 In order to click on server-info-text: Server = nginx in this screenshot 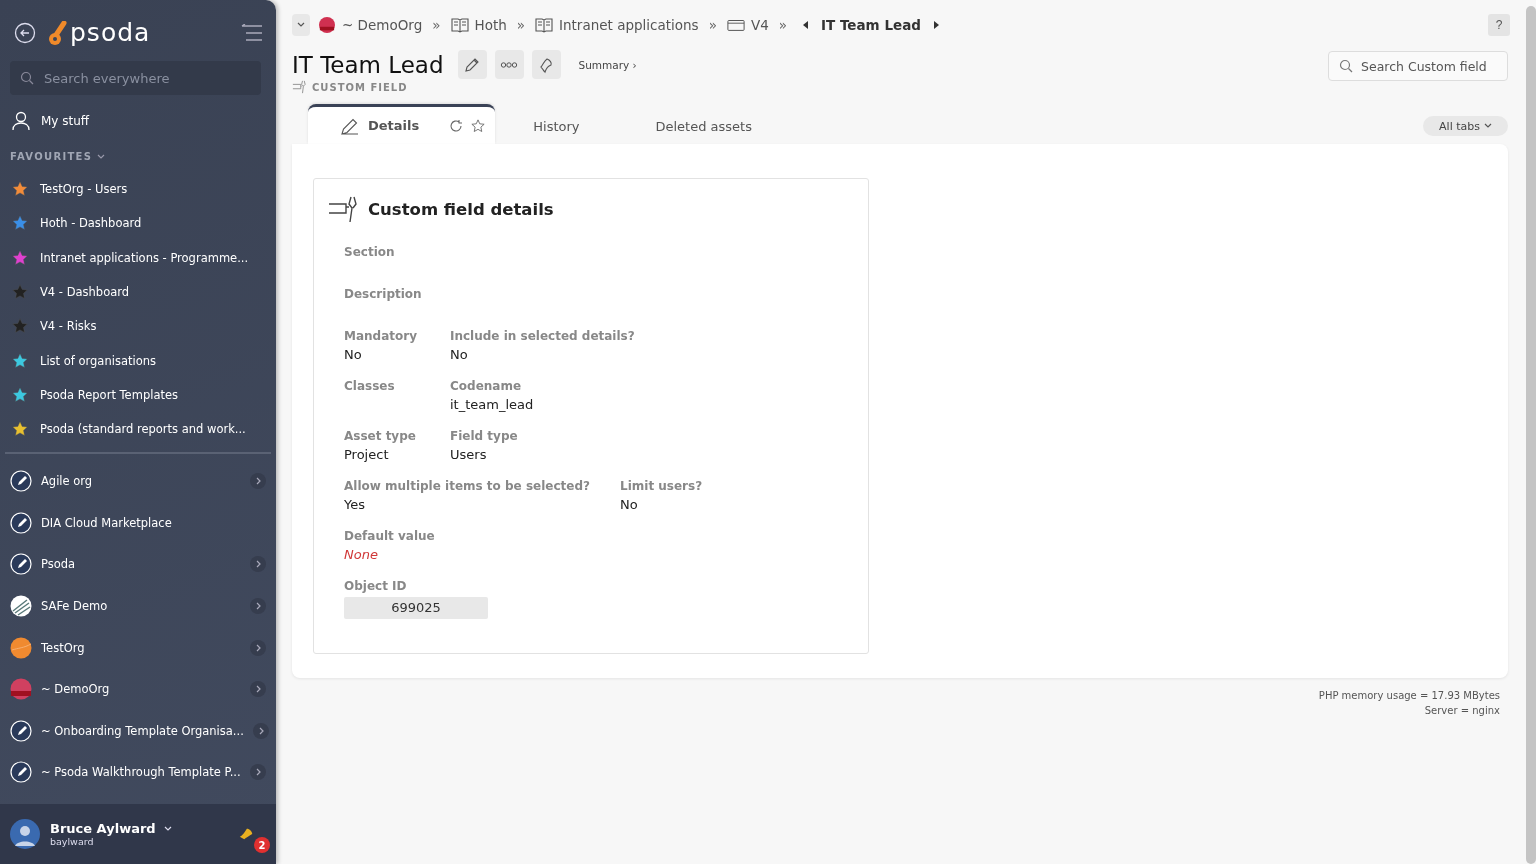, I will do `click(1462, 711)`.